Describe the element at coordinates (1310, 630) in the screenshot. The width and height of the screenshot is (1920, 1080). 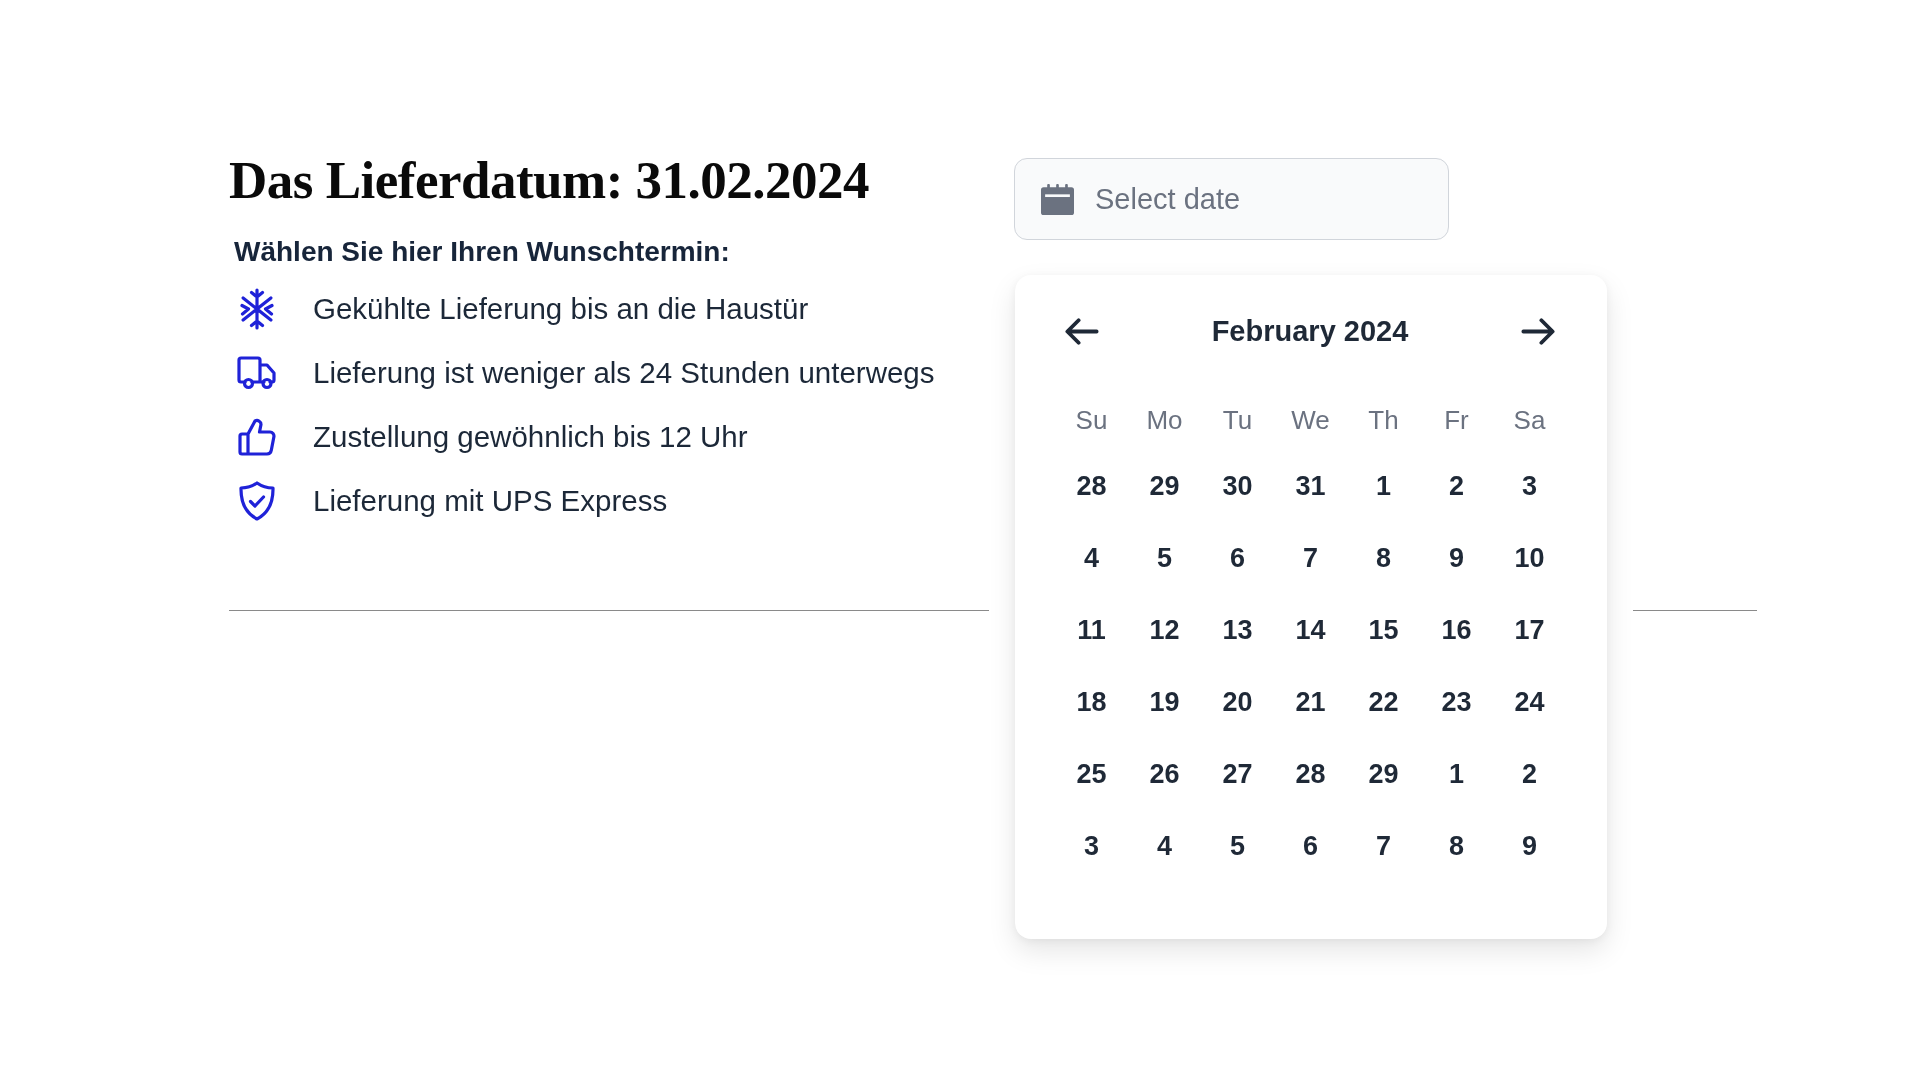
I see `calendar-day: 14` at that location.